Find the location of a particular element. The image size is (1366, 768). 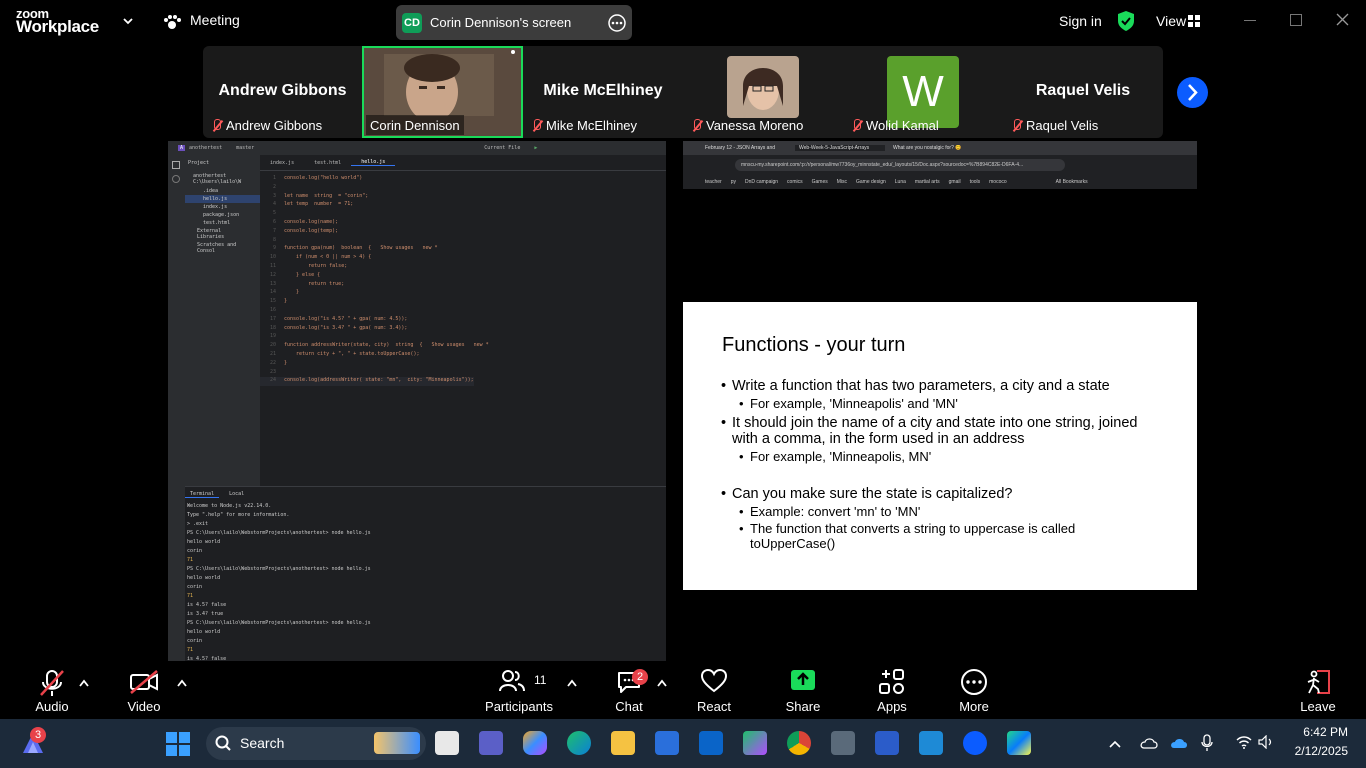

bookmark-item: martial arts is located at coordinates (927, 182).